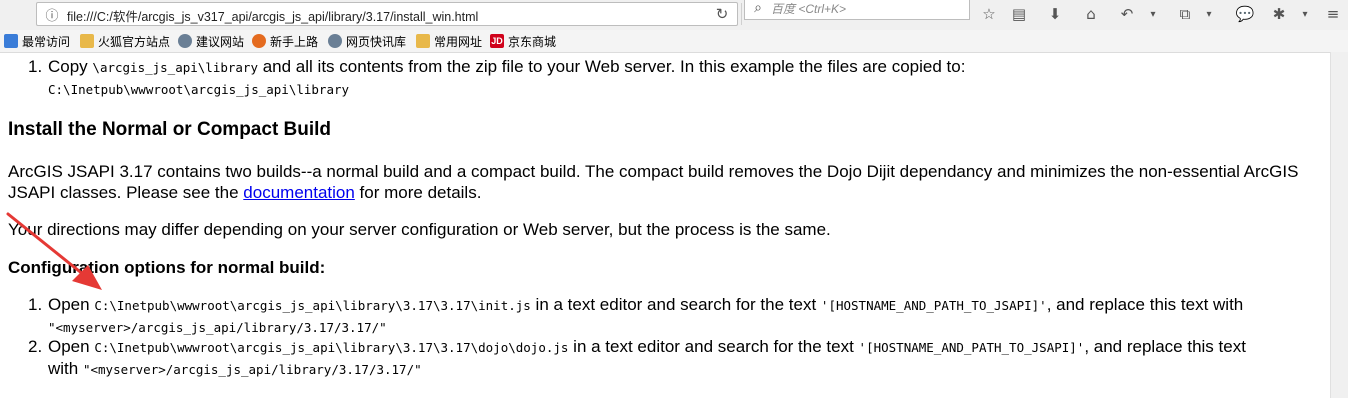 This screenshot has width=1348, height=398. Describe the element at coordinates (1055, 14) in the screenshot. I see `download-icon: ⬇` at that location.